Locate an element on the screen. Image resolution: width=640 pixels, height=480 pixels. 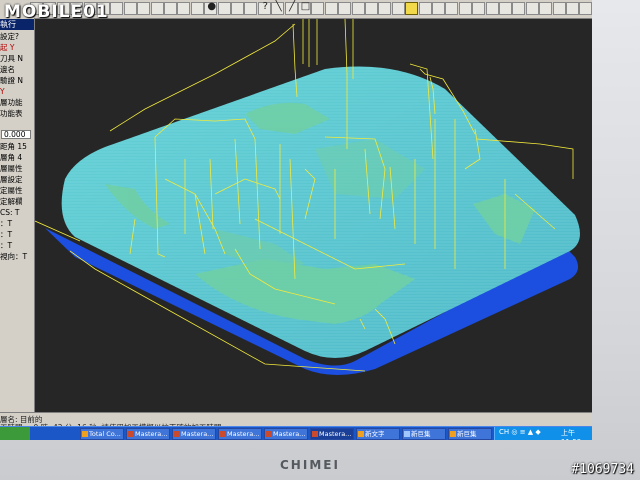
taskbar-task: 新文字 is located at coordinates (378, 434).